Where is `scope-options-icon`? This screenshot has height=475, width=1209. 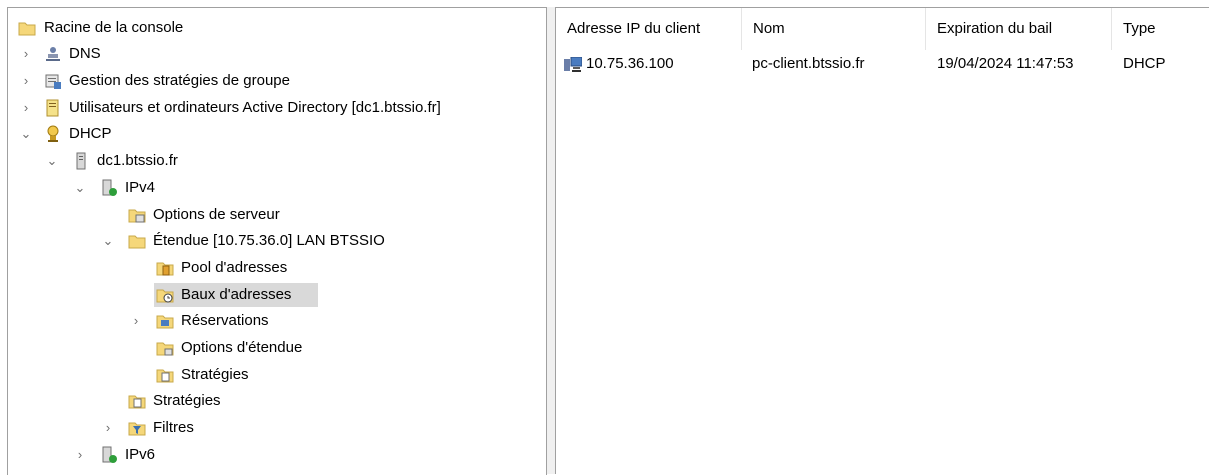 scope-options-icon is located at coordinates (165, 349).